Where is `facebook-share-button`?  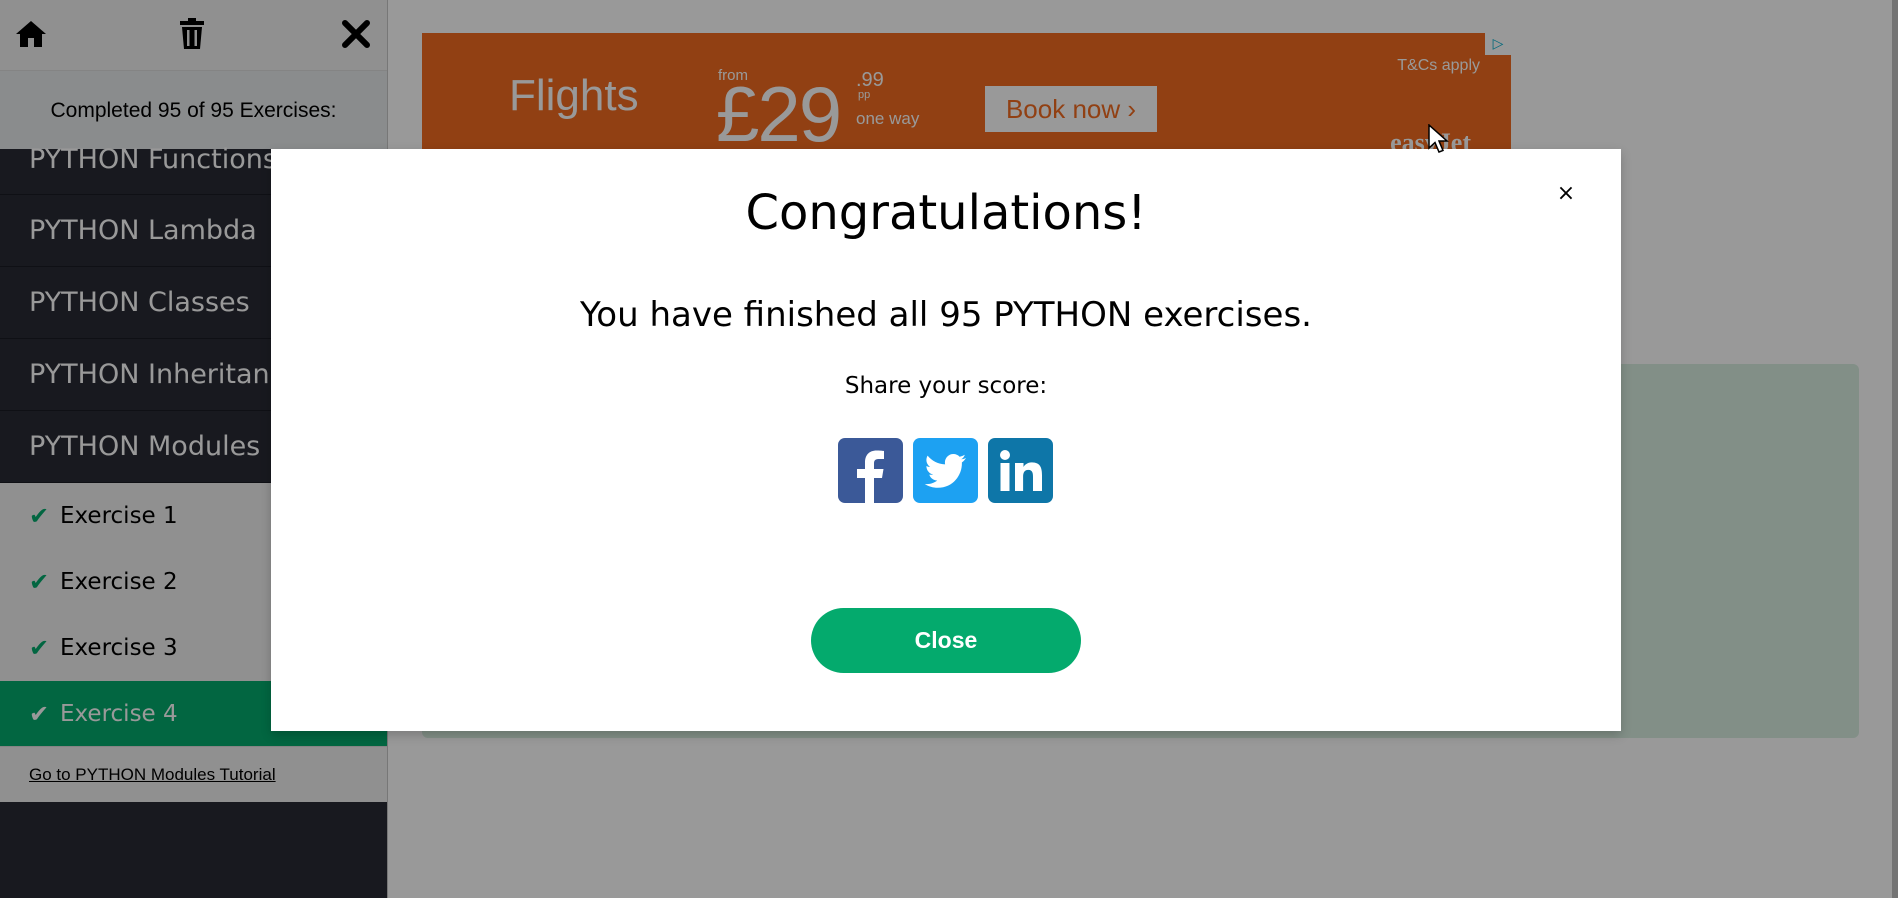
facebook-share-button is located at coordinates (870, 470).